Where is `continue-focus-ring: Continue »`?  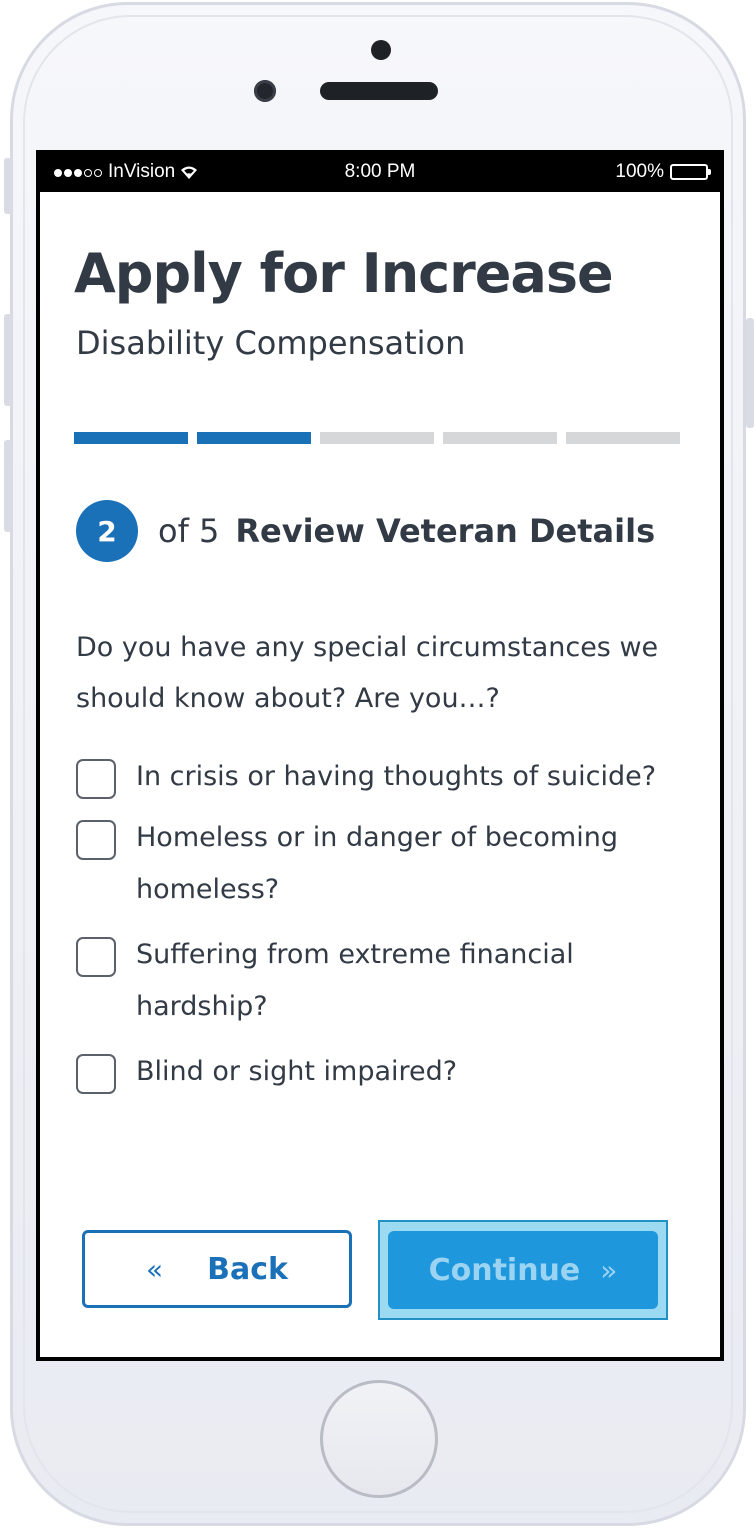 continue-focus-ring: Continue » is located at coordinates (523, 1270).